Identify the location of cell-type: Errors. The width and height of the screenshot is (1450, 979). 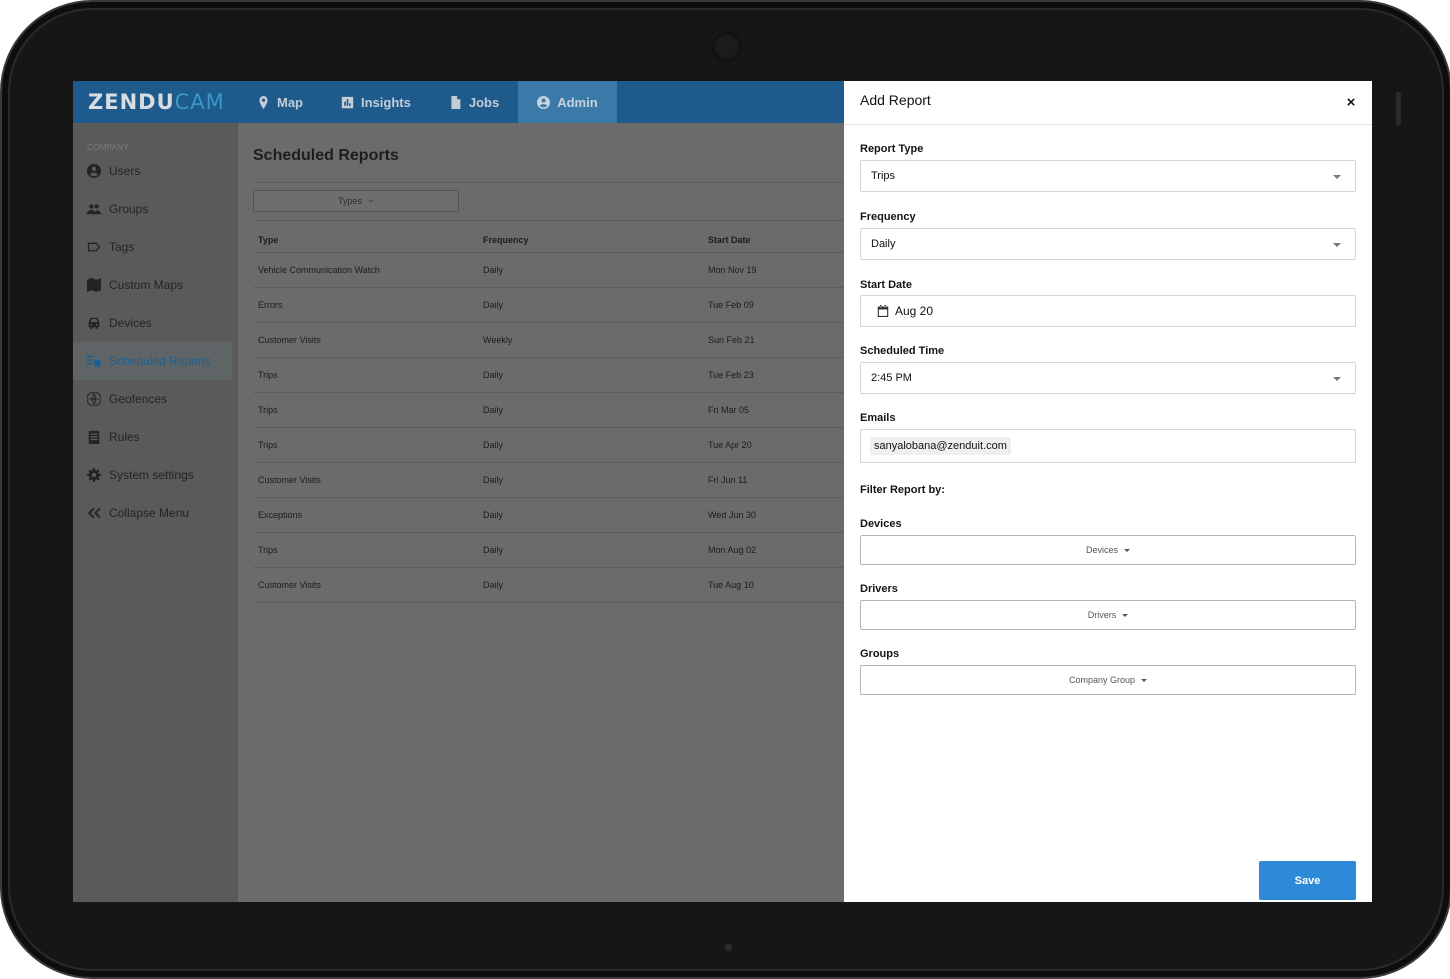
(365, 305).